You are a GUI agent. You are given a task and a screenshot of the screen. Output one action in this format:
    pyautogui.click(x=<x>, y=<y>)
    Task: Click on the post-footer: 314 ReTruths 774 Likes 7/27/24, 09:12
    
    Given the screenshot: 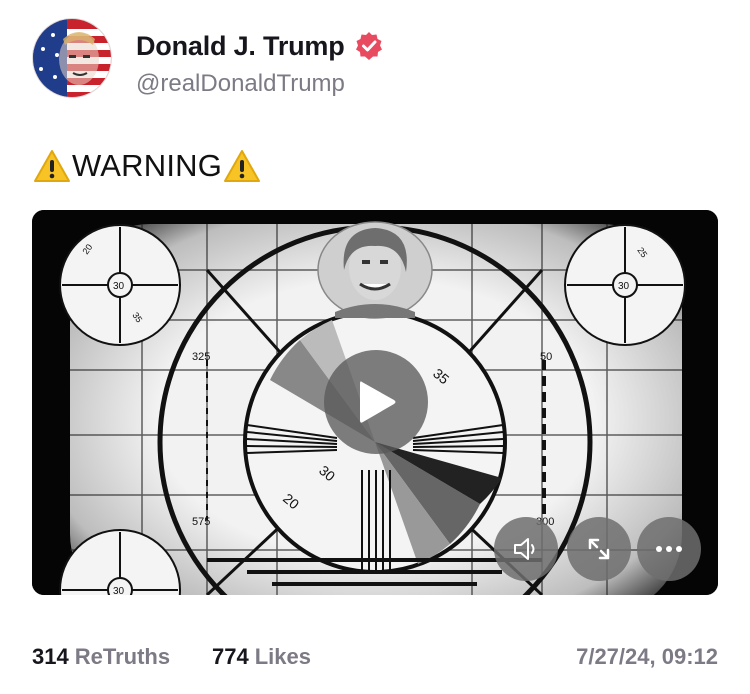 What is the action you would take?
    pyautogui.click(x=375, y=659)
    